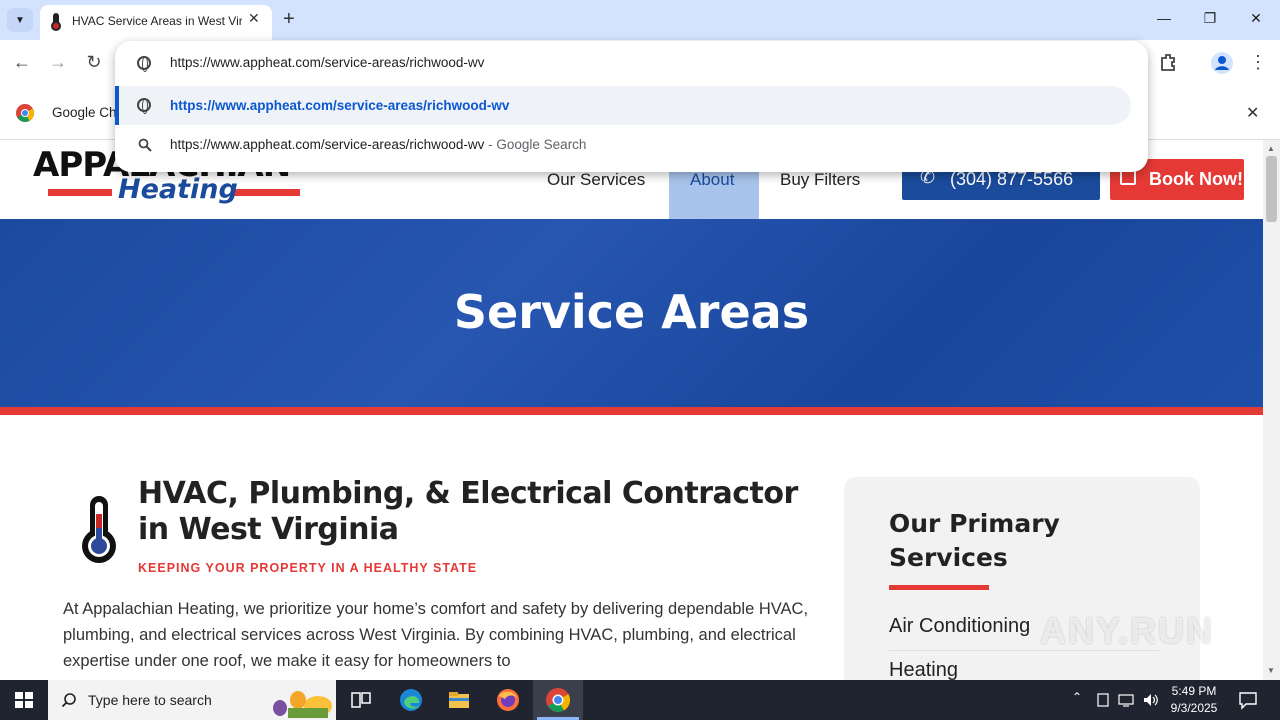 Image resolution: width=1280 pixels, height=720 pixels. I want to click on book-now-label: Book Now!, so click(1196, 179).